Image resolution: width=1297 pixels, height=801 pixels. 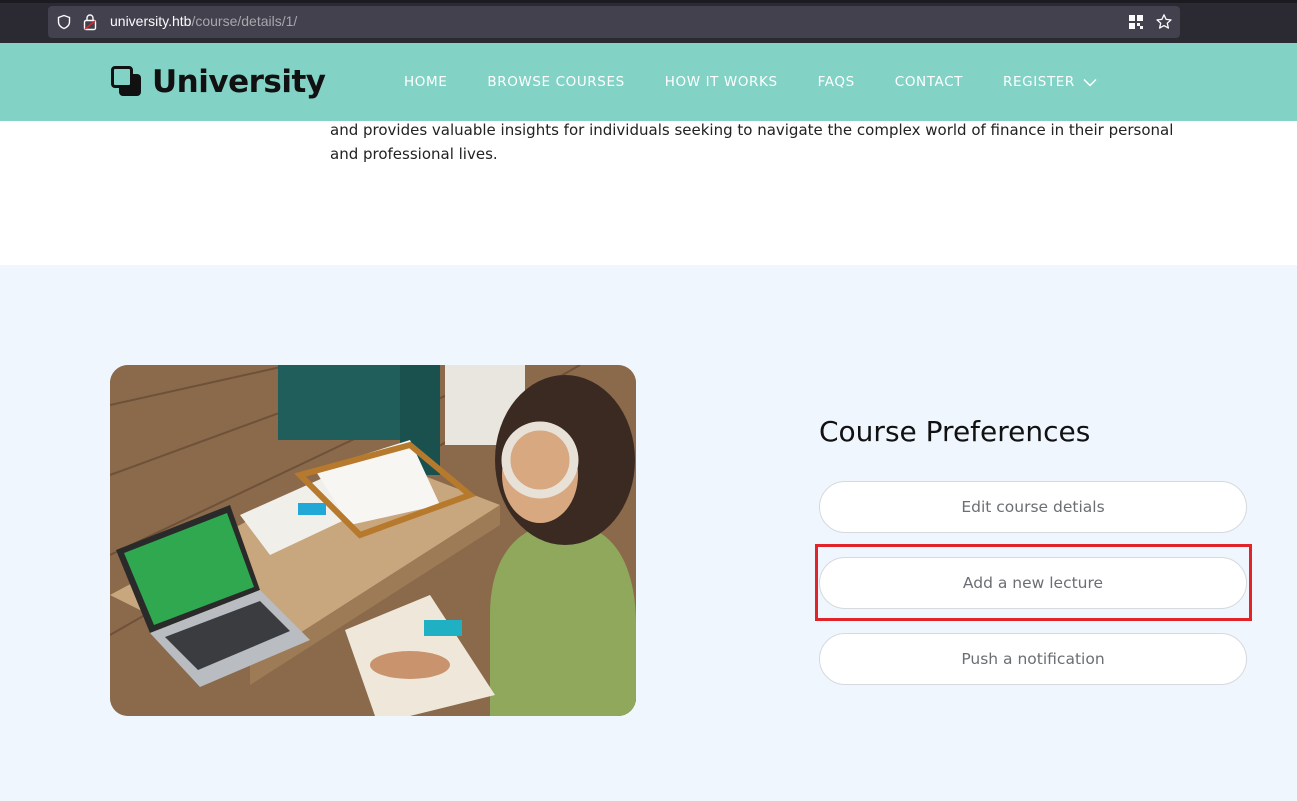 What do you see at coordinates (1033, 507) in the screenshot?
I see `edit-course-details-button: Edit course detials` at bounding box center [1033, 507].